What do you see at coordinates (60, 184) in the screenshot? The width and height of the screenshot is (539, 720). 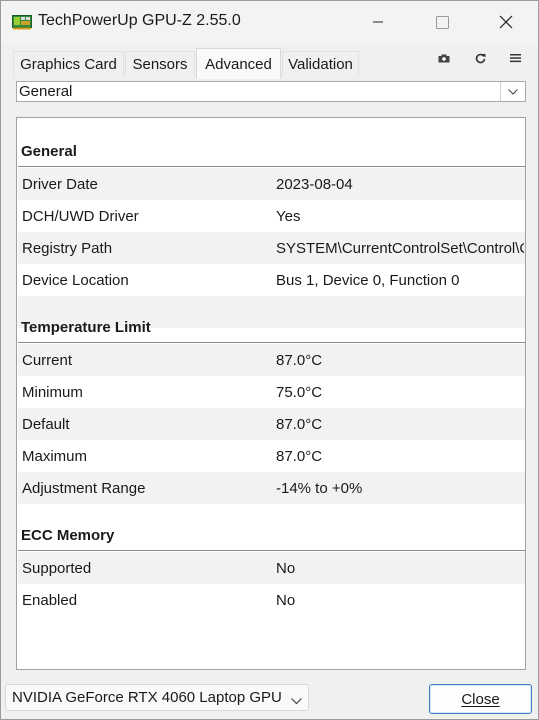 I see `property-name: Driver Date` at bounding box center [60, 184].